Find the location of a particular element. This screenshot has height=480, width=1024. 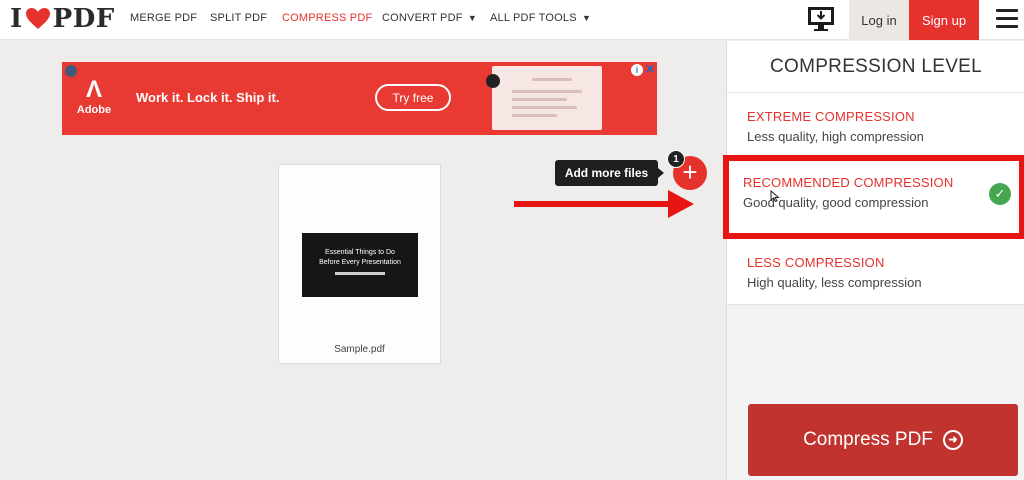

ilovepdf-logo: I PDF is located at coordinates (62, 19).